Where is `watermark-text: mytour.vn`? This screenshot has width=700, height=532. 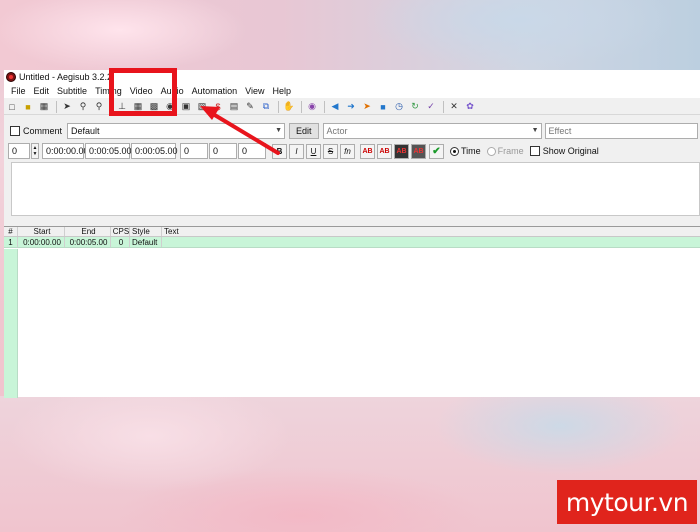
watermark-text: mytour.vn is located at coordinates (627, 502).